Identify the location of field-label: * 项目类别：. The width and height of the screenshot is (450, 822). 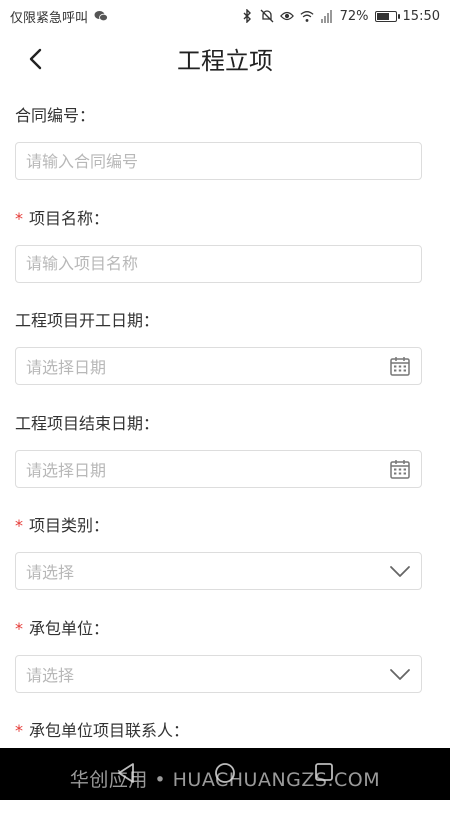
(62, 525).